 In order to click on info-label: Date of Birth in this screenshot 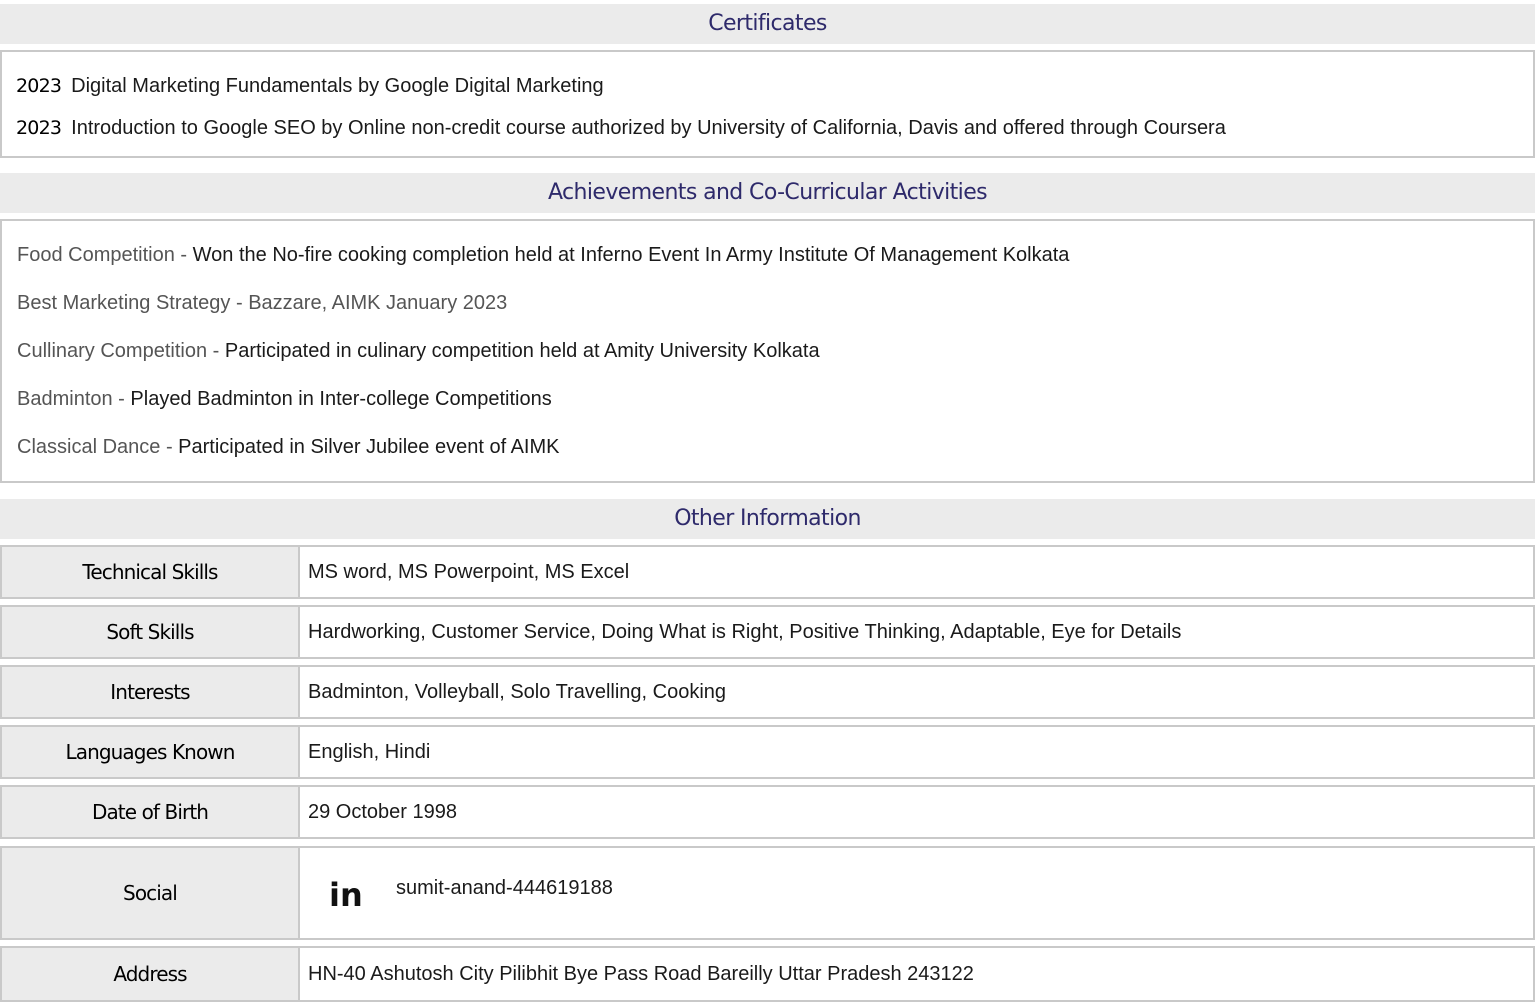, I will do `click(151, 812)`.